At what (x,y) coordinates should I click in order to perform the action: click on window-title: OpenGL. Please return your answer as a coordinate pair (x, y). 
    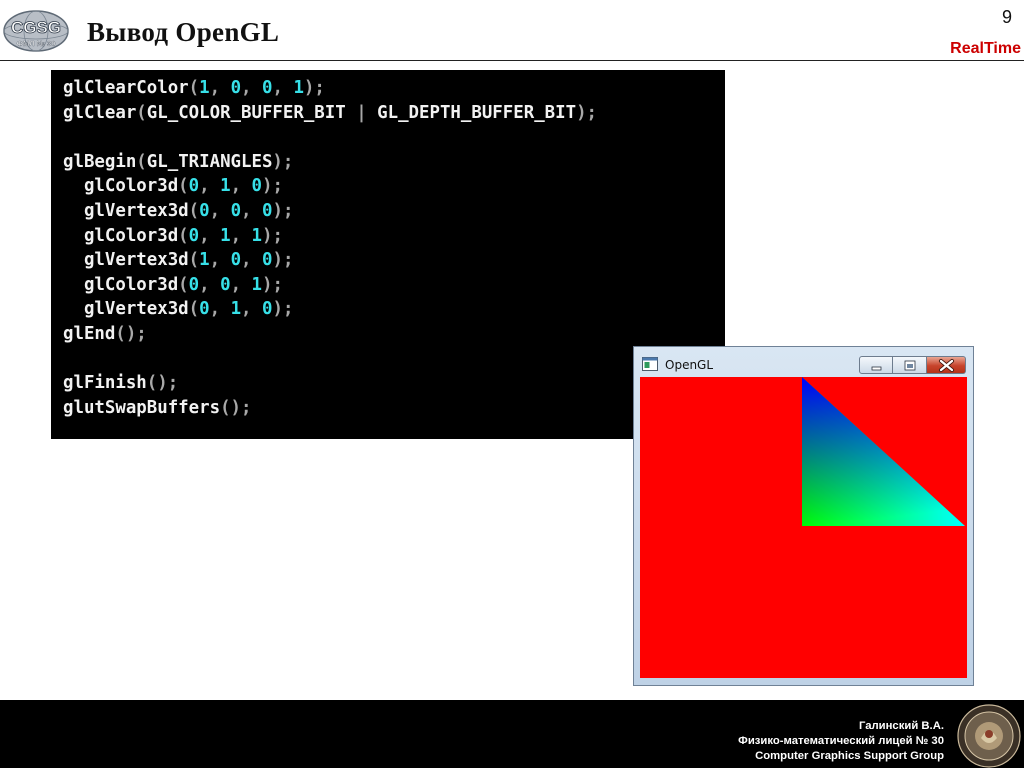
    Looking at the image, I should click on (689, 365).